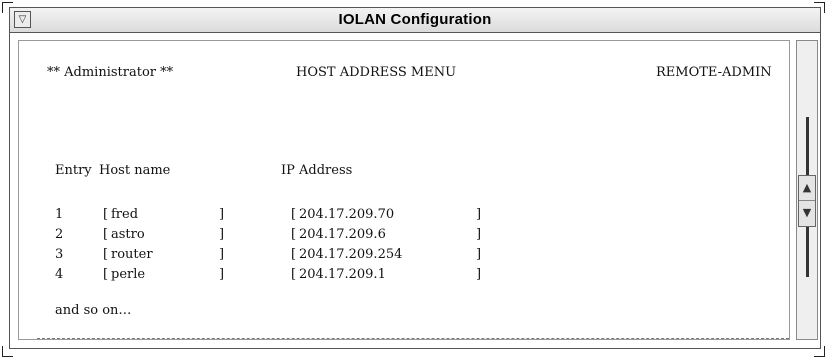  I want to click on scrollbar-thumb: ▲ ▼, so click(807, 201).